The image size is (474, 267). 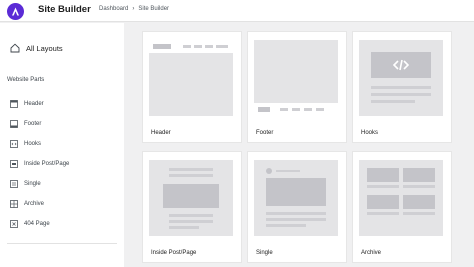 I want to click on sidebar-item-label: Inside Post/Page, so click(x=47, y=164).